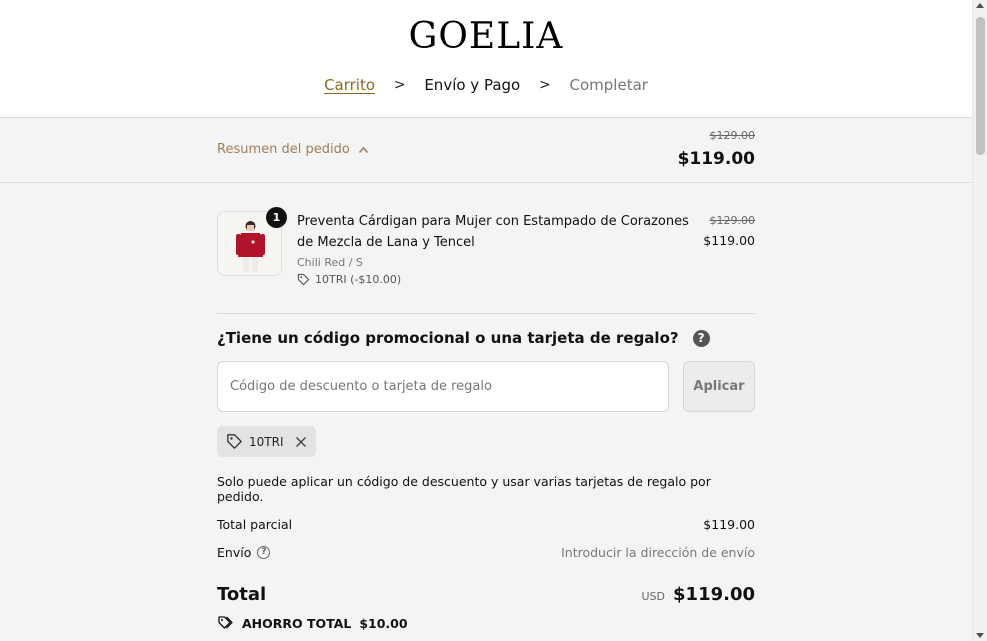 This screenshot has width=987, height=641. What do you see at coordinates (732, 135) in the screenshot?
I see `summary-old-price: $129.00` at bounding box center [732, 135].